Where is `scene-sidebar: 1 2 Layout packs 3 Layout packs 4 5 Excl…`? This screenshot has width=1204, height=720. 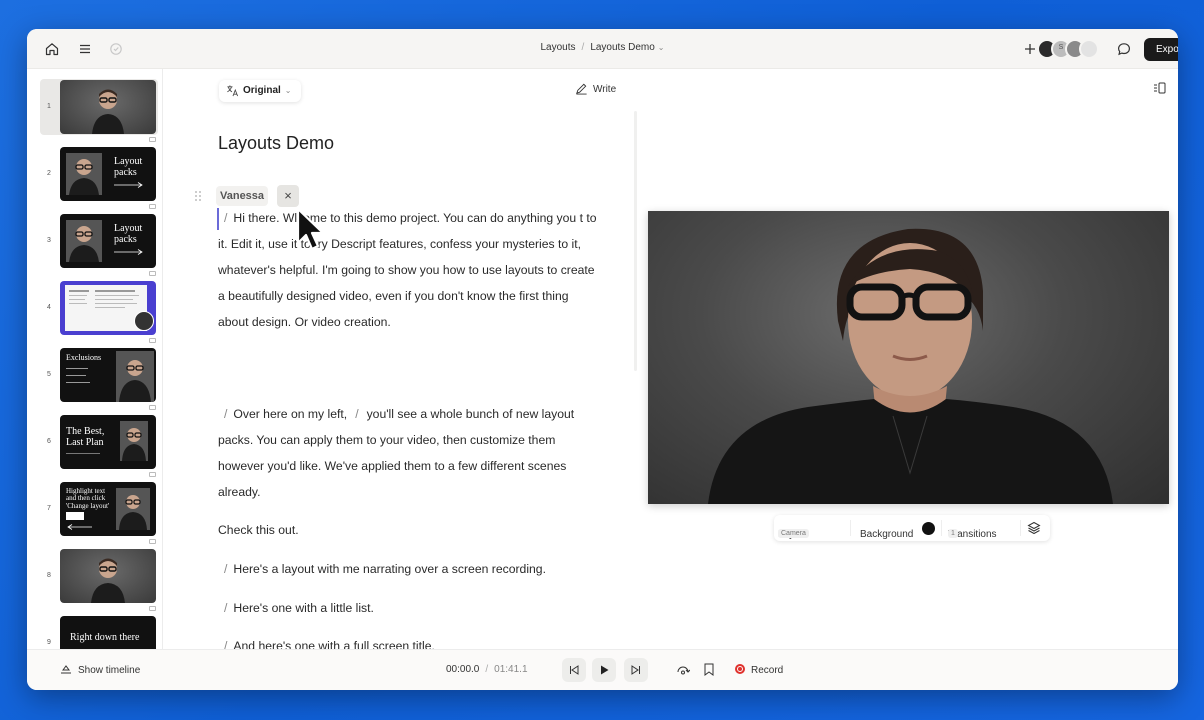 scene-sidebar: 1 2 Layout packs 3 Layout packs 4 5 Excl… is located at coordinates (95, 359).